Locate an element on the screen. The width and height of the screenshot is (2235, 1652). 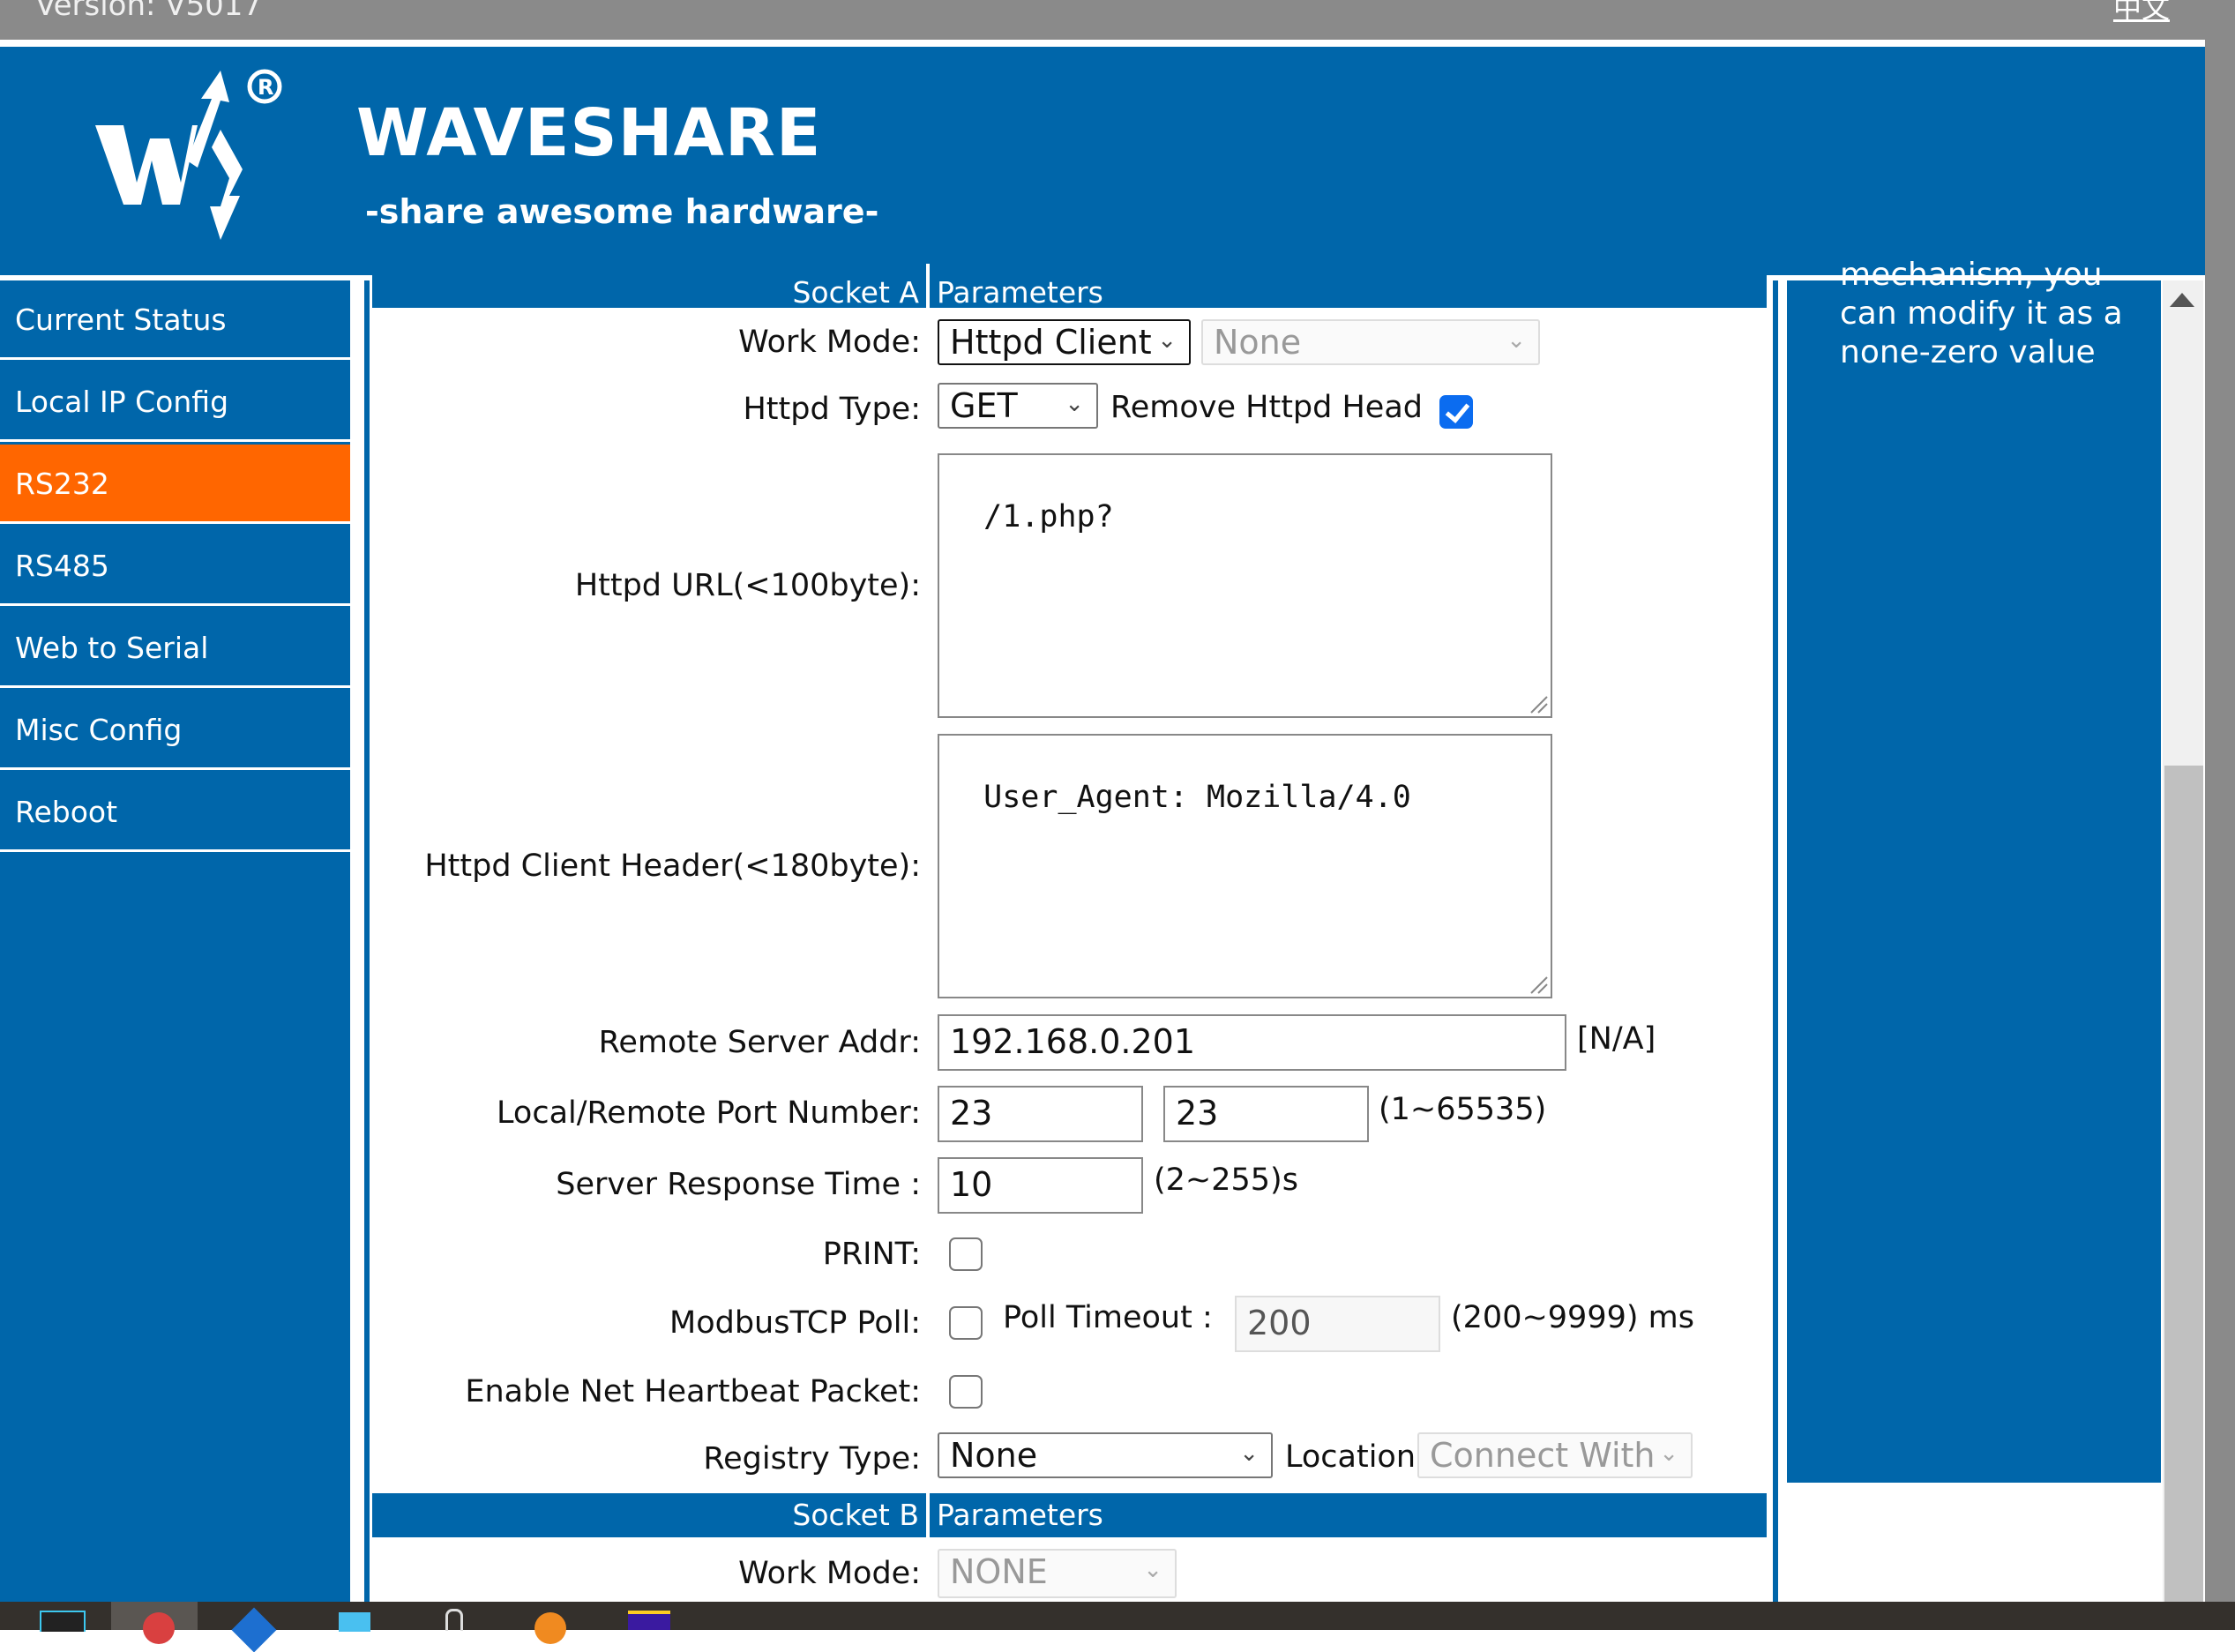
work-mode-value: Httpd Client is located at coordinates (1051, 342).